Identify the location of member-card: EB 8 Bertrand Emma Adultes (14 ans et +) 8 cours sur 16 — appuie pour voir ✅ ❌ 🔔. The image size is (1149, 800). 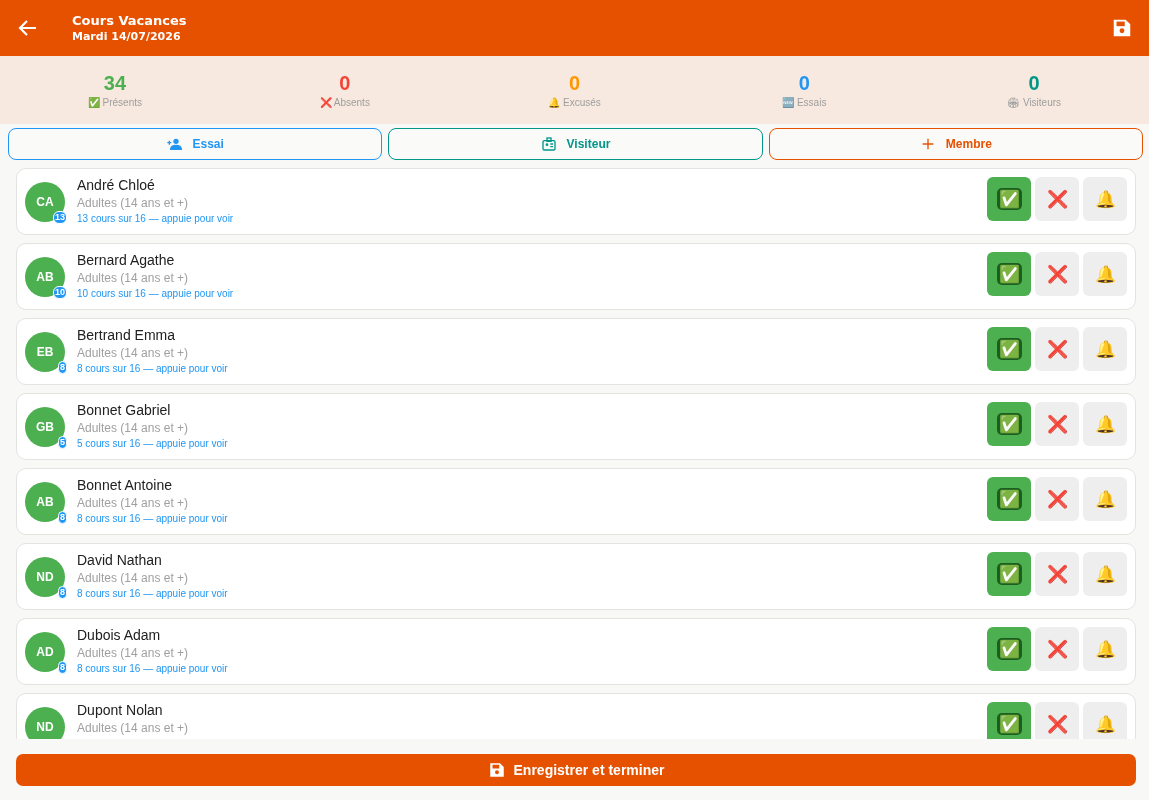
(576, 351).